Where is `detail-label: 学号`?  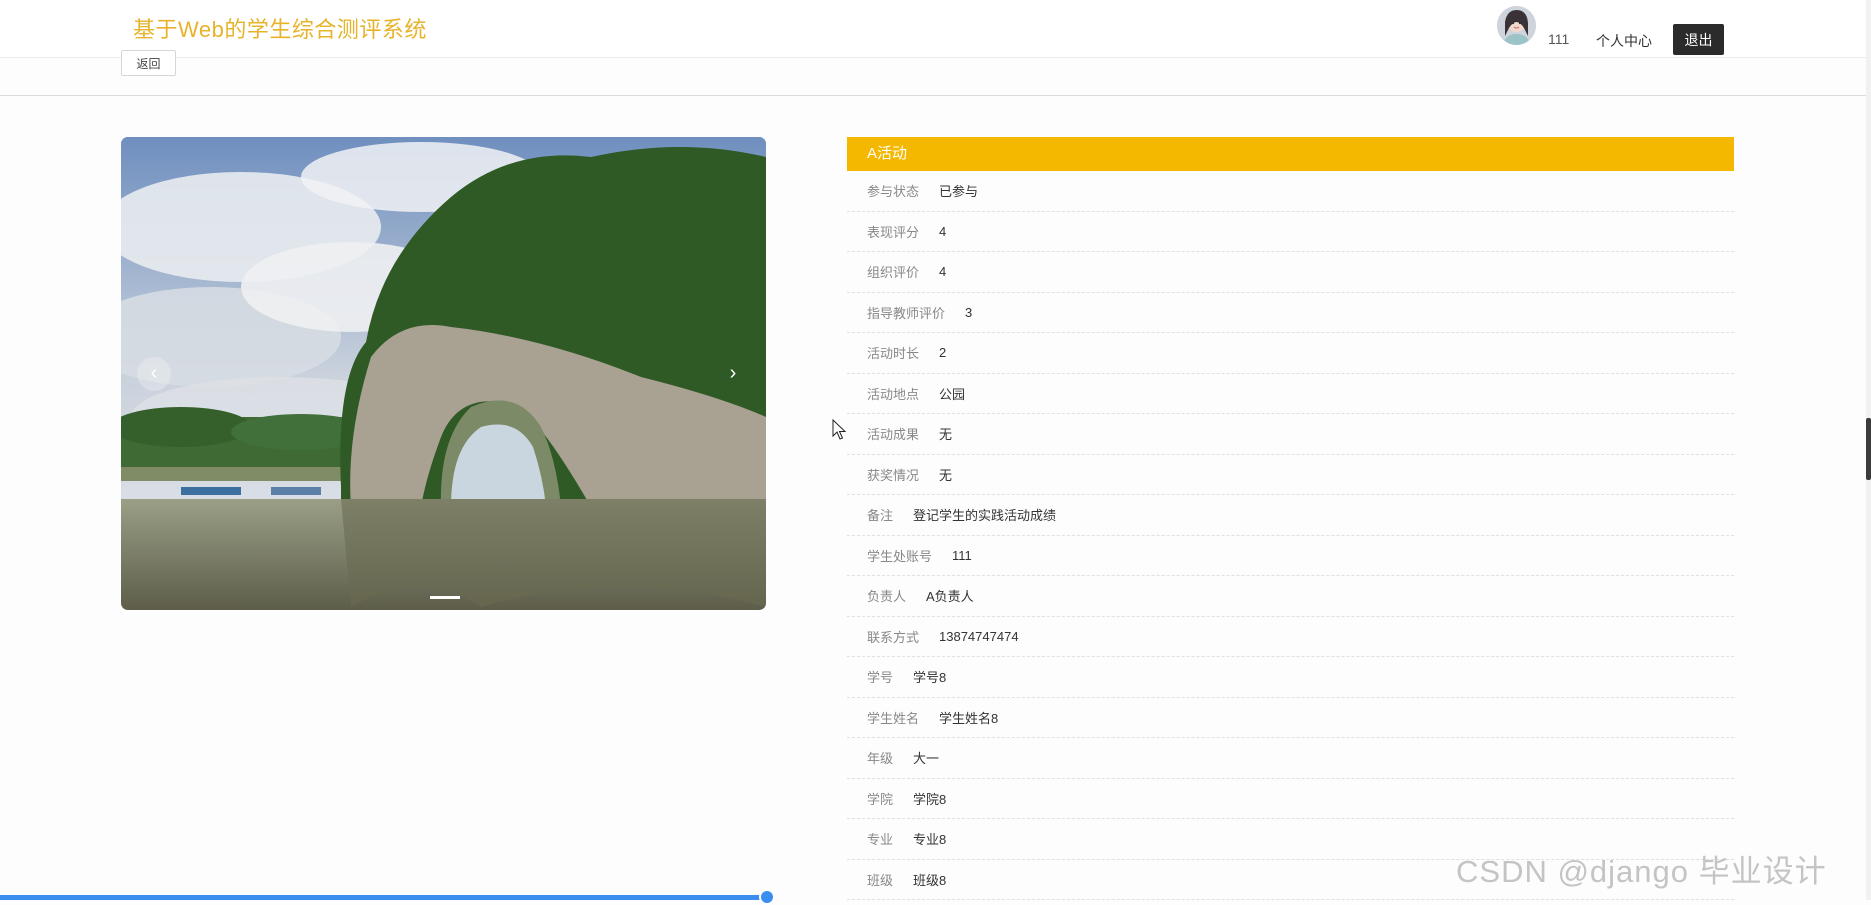 detail-label: 学号 is located at coordinates (880, 678).